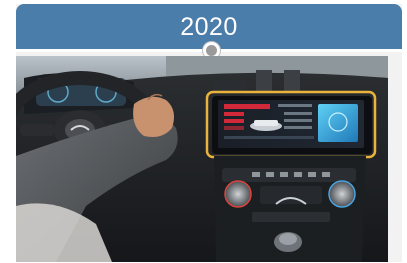 The image size is (407, 263). What do you see at coordinates (153, 116) in the screenshot?
I see `driver-hand` at bounding box center [153, 116].